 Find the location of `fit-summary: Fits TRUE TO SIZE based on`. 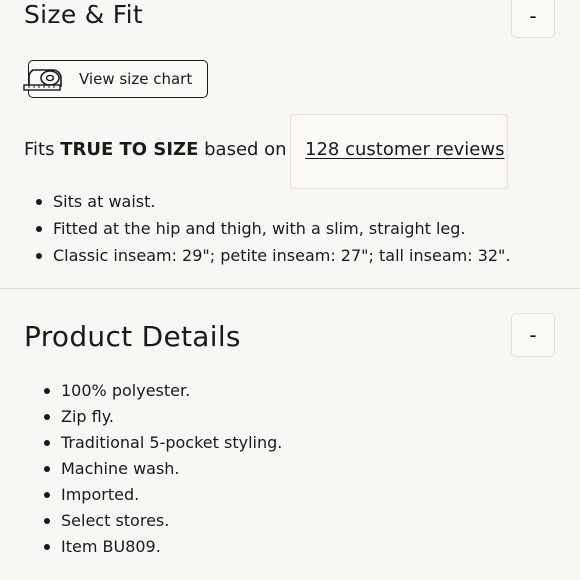

fit-summary: Fits TRUE TO SIZE based on is located at coordinates (155, 150).